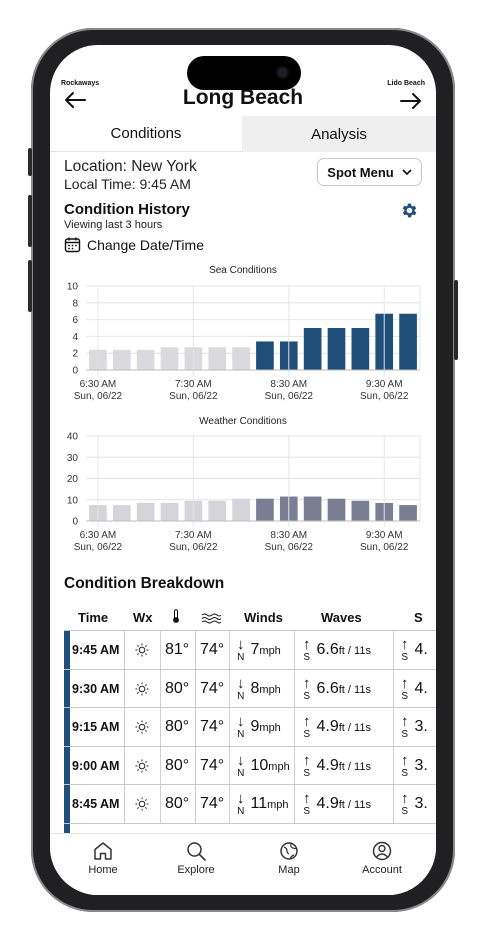  What do you see at coordinates (382, 870) in the screenshot?
I see `nav-account-label: Account` at bounding box center [382, 870].